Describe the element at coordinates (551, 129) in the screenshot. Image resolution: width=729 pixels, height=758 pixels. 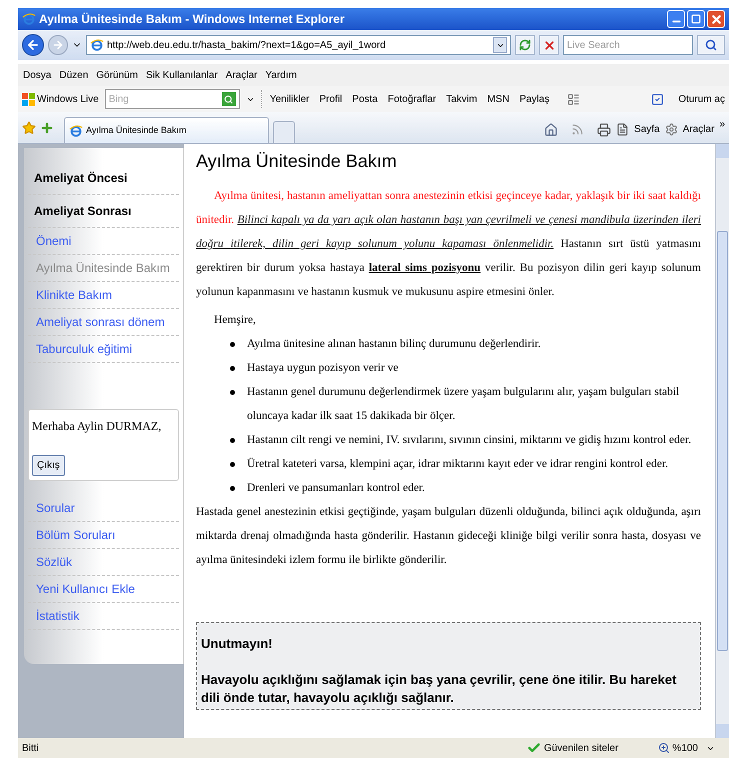
I see `home-icon` at that location.